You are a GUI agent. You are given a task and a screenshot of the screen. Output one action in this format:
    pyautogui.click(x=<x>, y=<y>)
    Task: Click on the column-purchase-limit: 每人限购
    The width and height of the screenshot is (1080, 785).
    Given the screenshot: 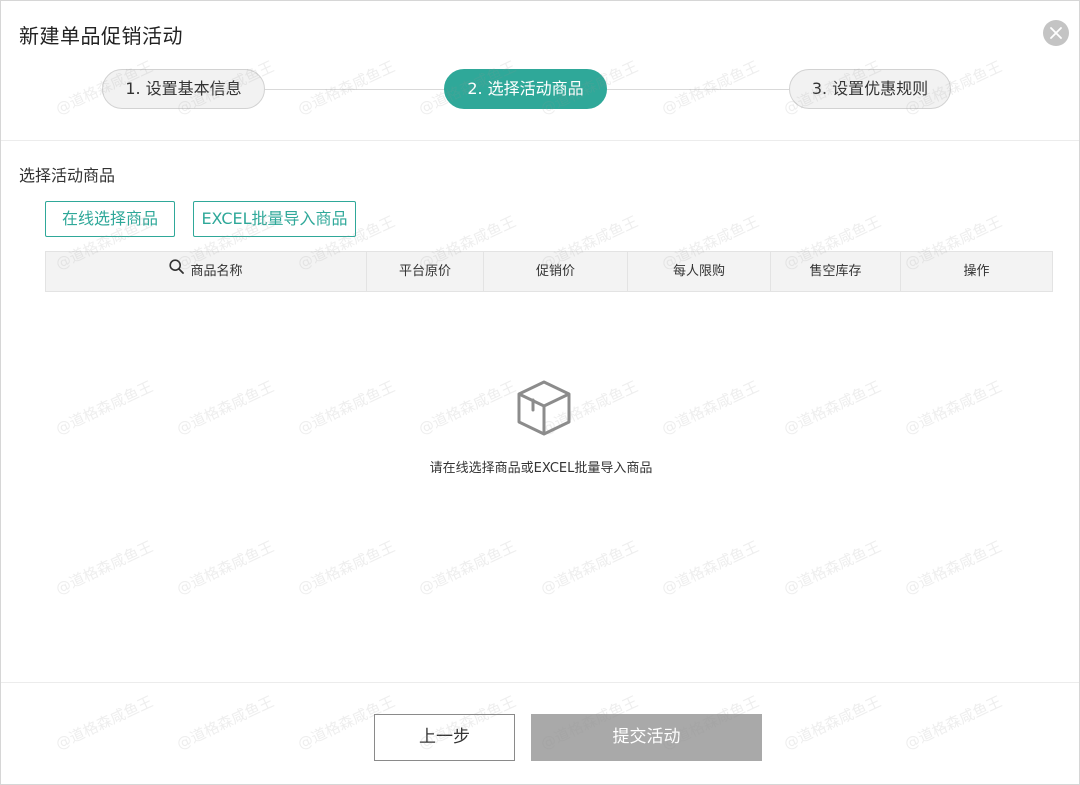 What is the action you would take?
    pyautogui.click(x=699, y=271)
    